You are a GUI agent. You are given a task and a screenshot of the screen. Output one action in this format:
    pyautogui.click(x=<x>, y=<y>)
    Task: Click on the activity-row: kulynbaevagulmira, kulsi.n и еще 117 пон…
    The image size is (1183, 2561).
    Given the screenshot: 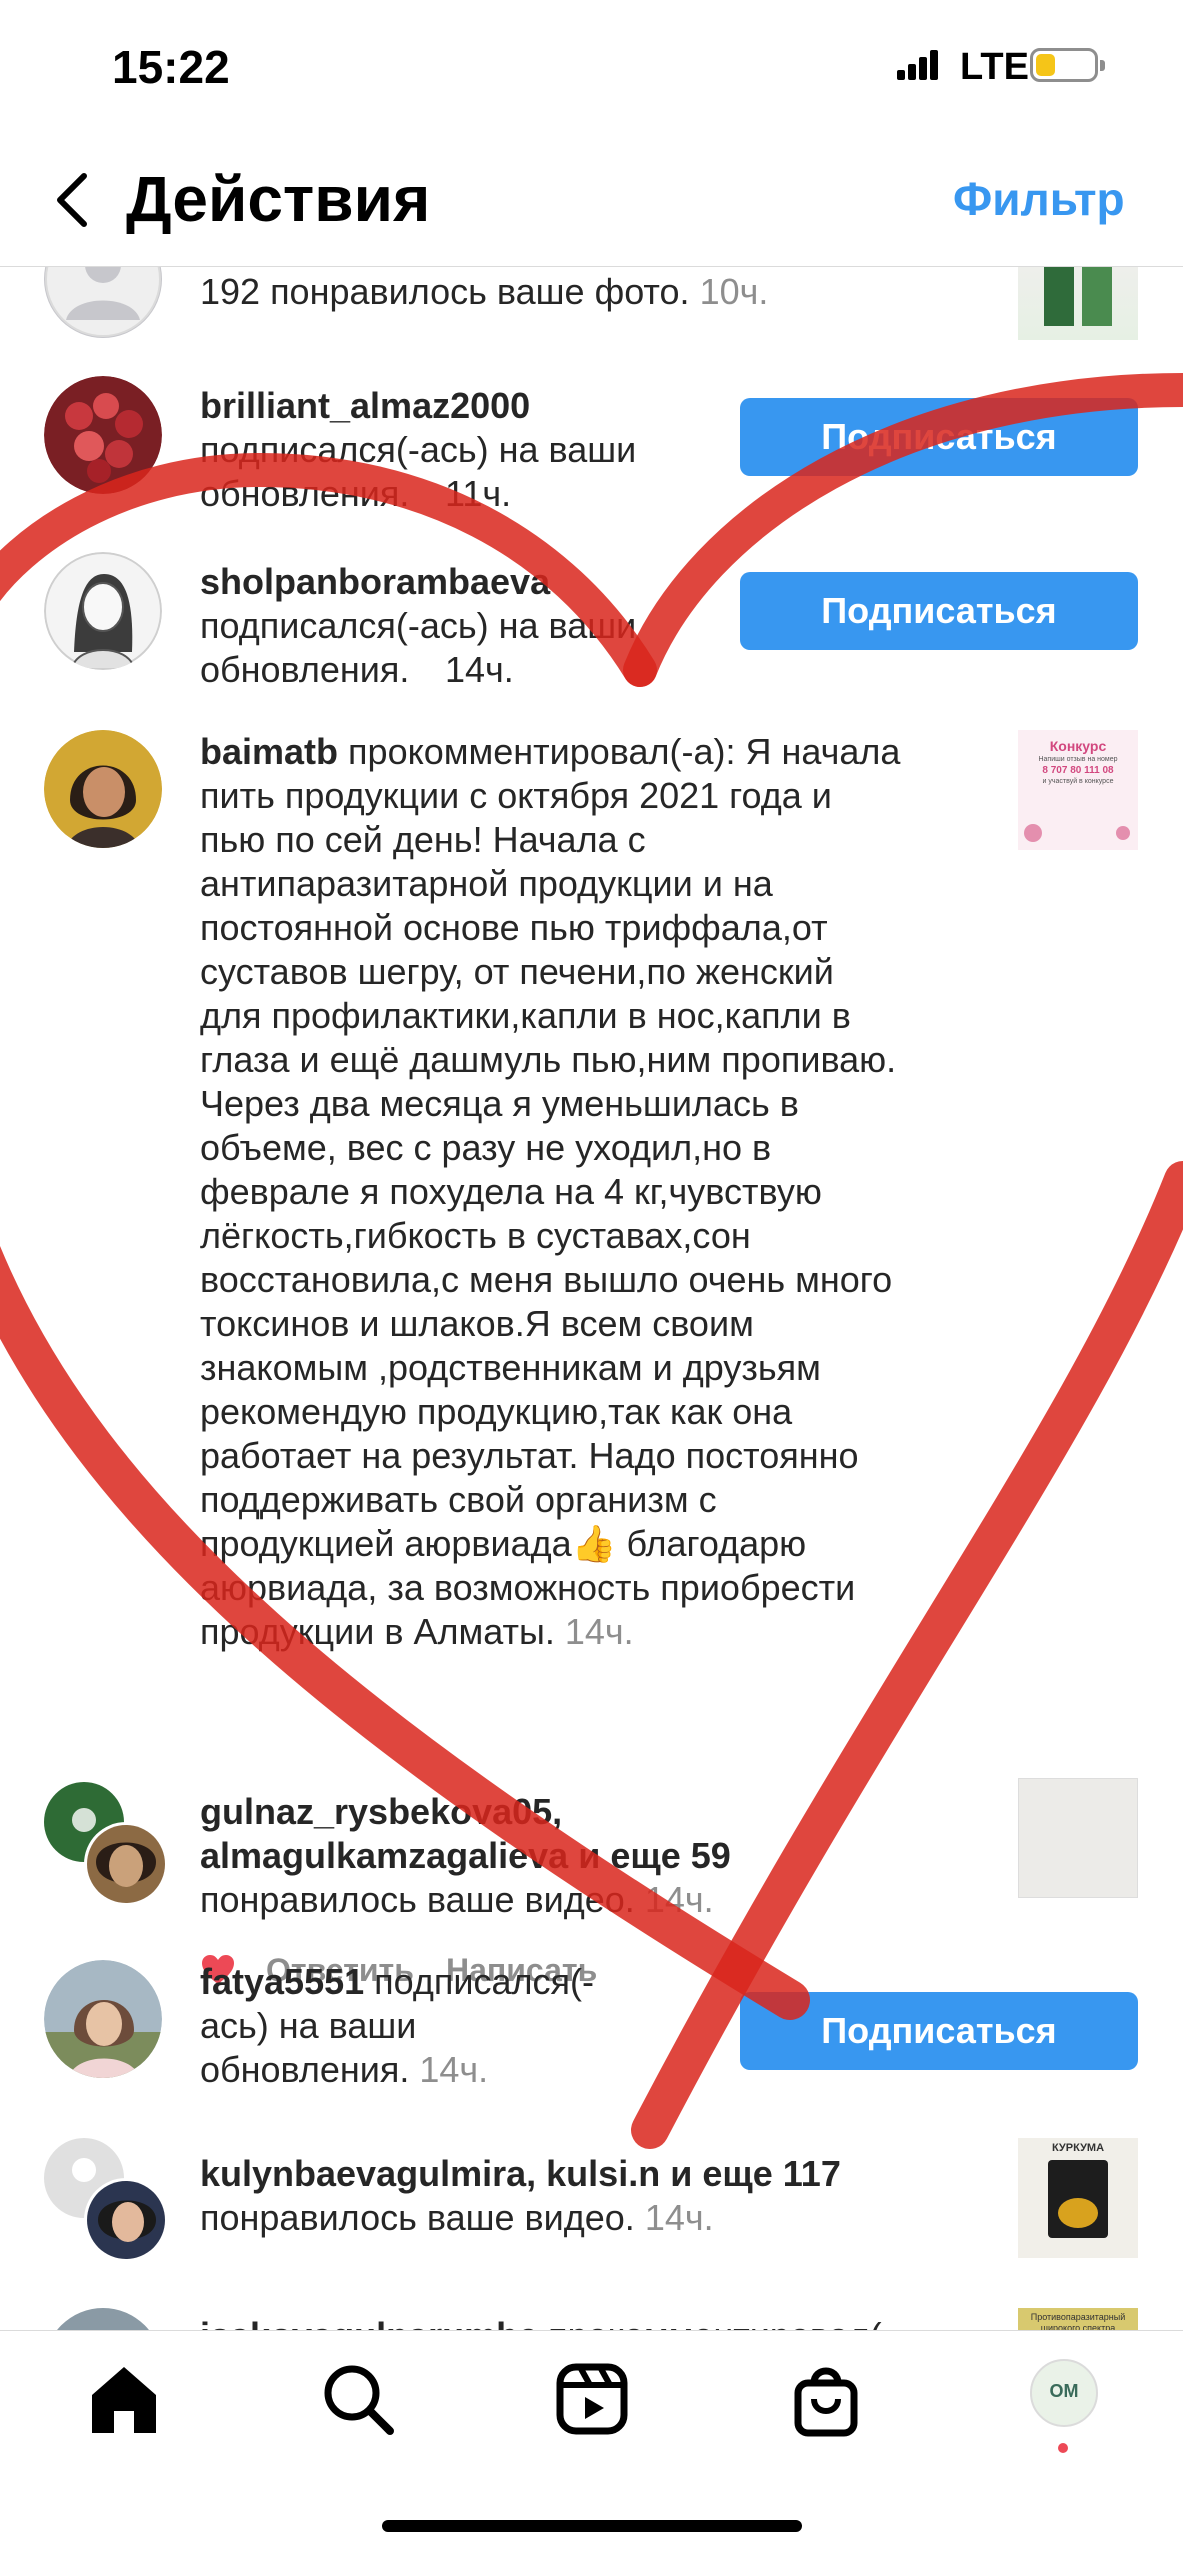 What is the action you would take?
    pyautogui.click(x=591, y=2213)
    